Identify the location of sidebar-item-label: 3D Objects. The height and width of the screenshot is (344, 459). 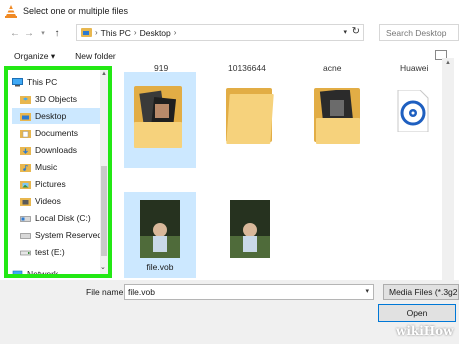
(56, 99).